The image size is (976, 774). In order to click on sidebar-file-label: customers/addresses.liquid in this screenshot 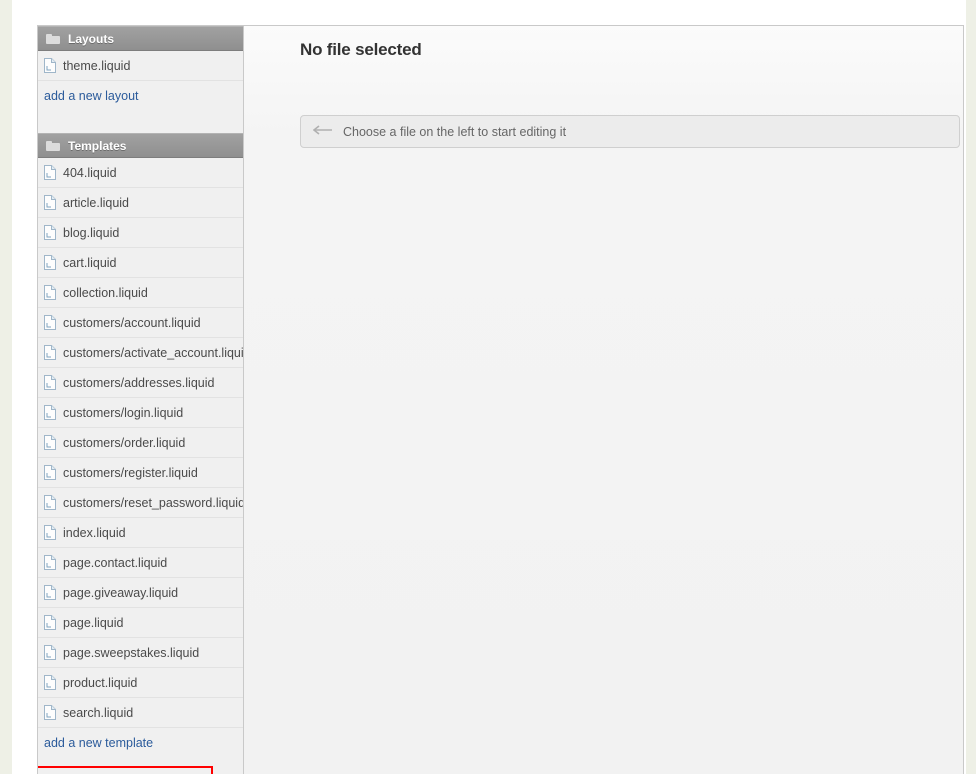, I will do `click(139, 382)`.